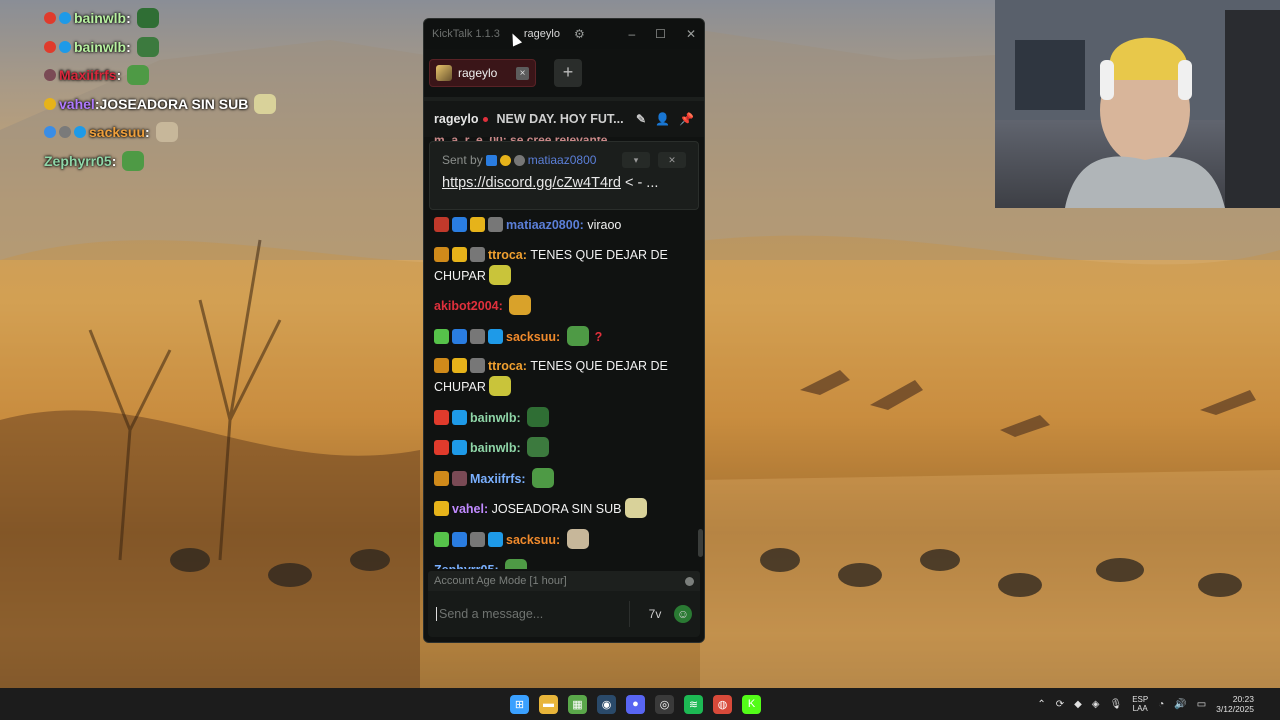 The height and width of the screenshot is (720, 1280). What do you see at coordinates (1161, 704) in the screenshot?
I see `wifi-icon: ◔` at bounding box center [1161, 704].